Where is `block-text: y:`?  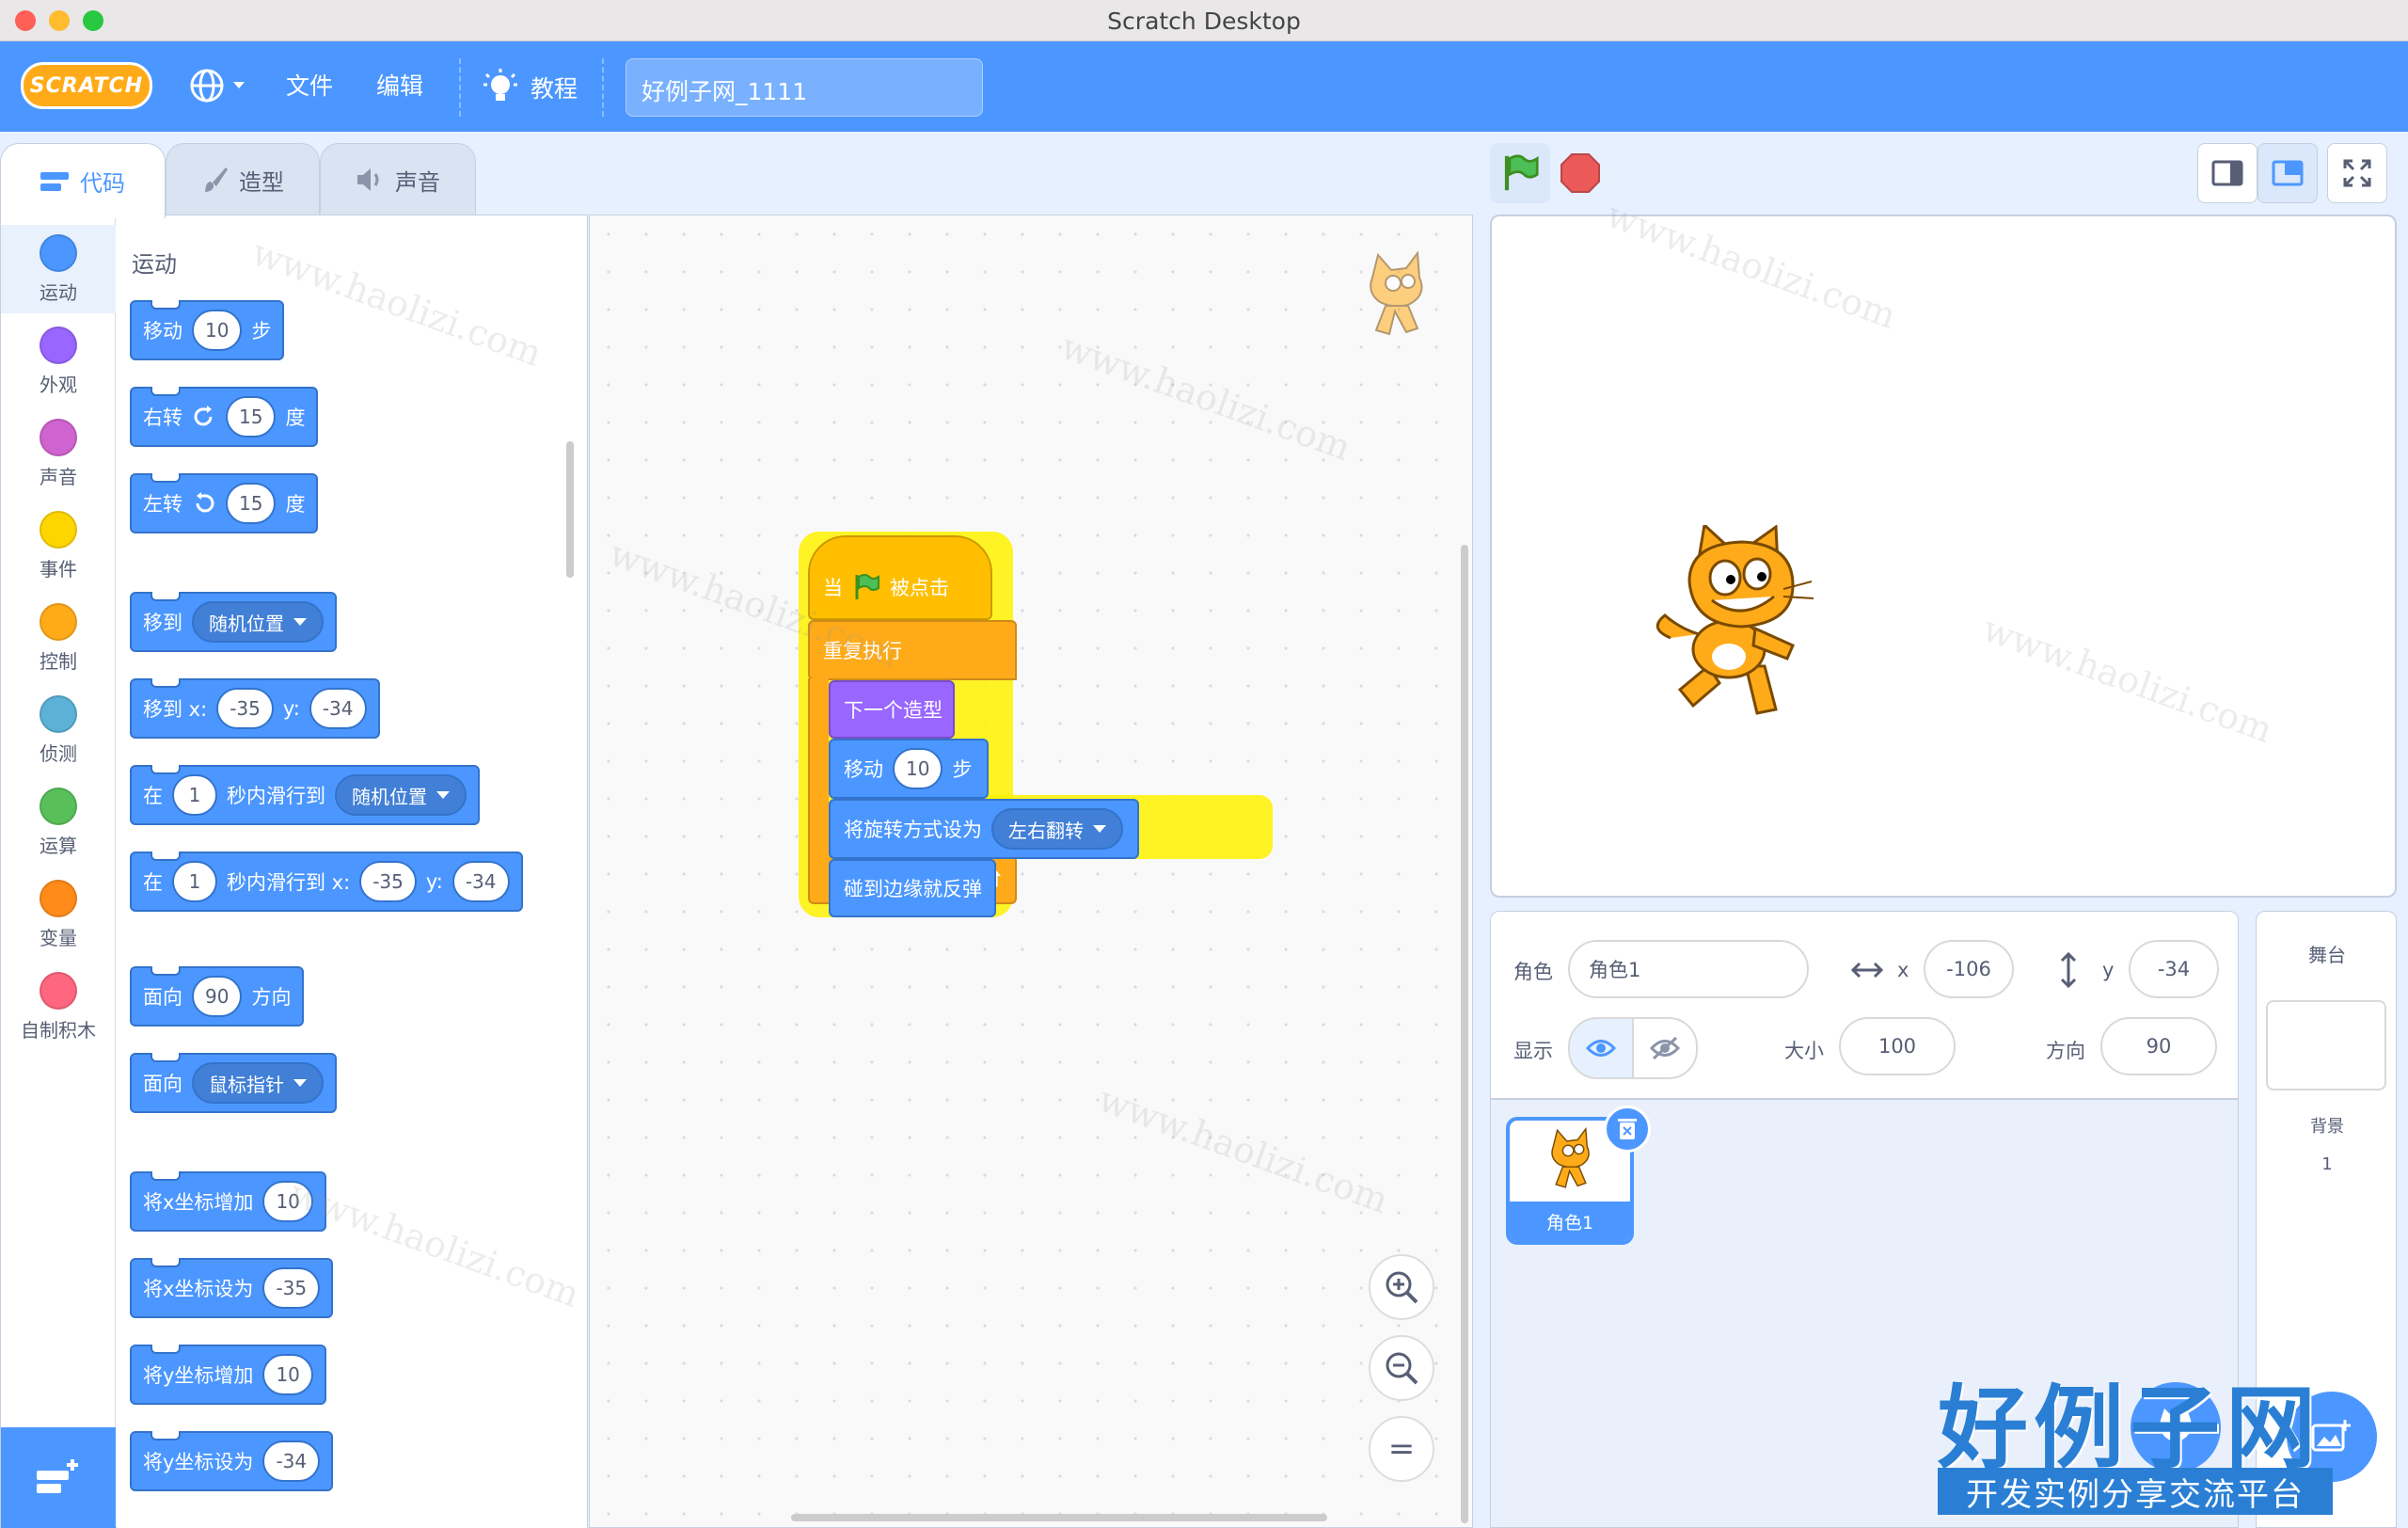 block-text: y: is located at coordinates (291, 708).